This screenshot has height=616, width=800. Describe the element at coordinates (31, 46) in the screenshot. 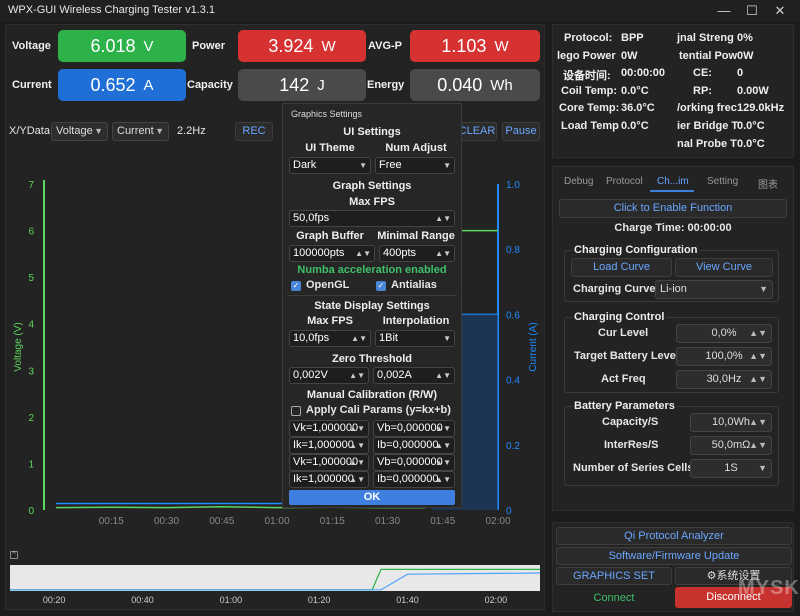

I see `voltage-label: Voltage` at that location.